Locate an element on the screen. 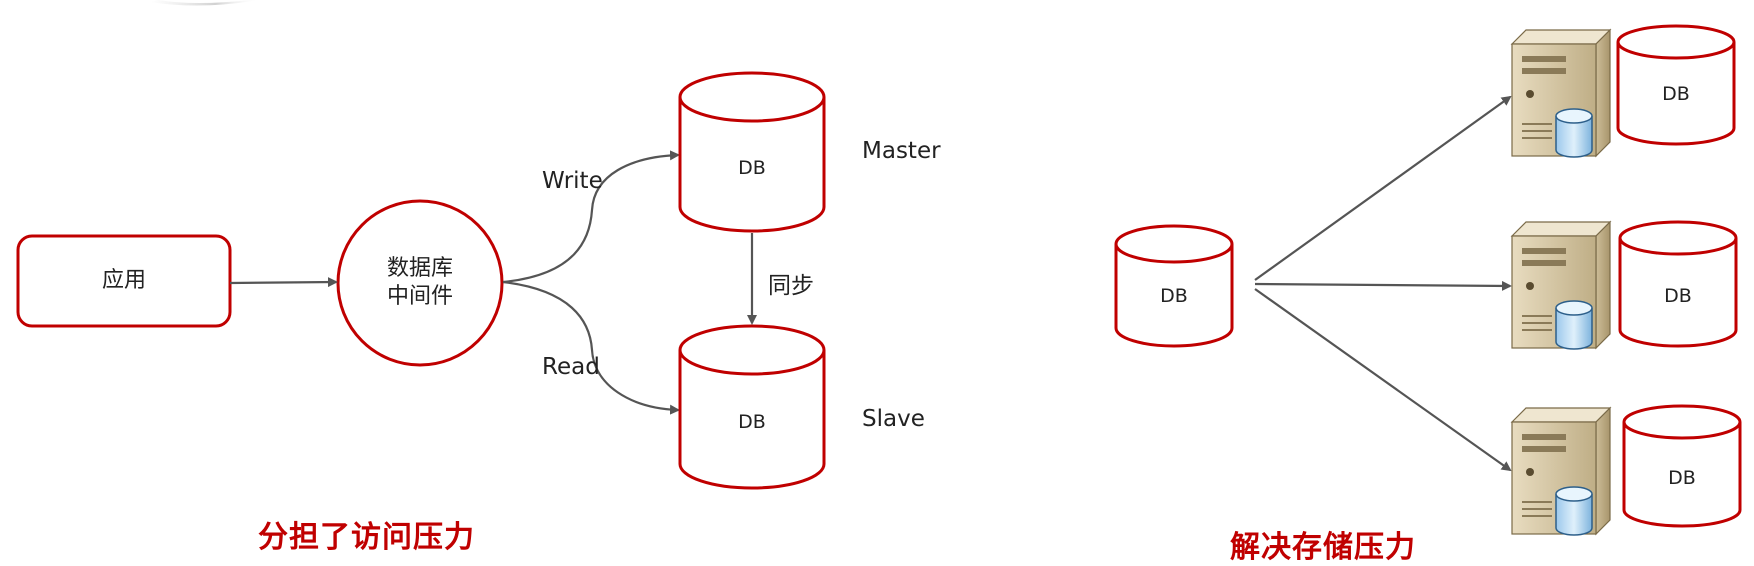 This screenshot has height=566, width=1754. sync-label: 同步 is located at coordinates (791, 286).